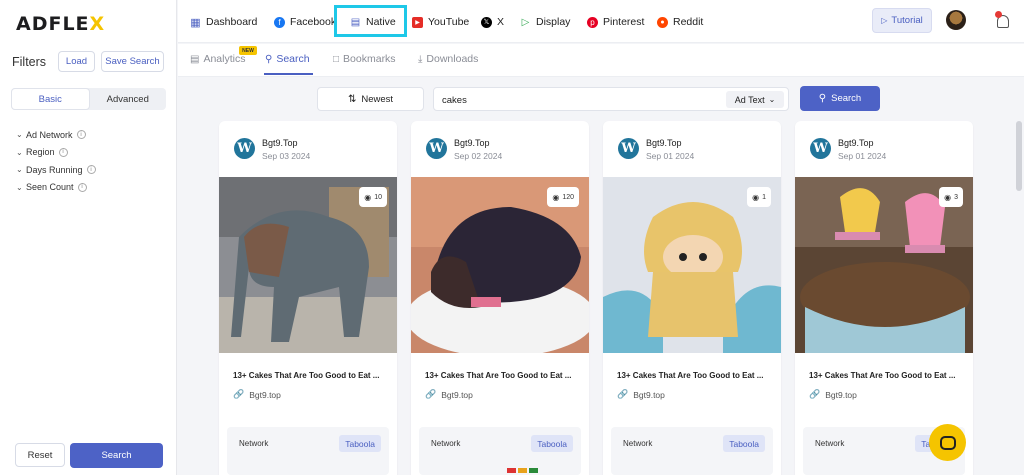 The height and width of the screenshot is (475, 1024). I want to click on tab-label: Search, so click(293, 59).